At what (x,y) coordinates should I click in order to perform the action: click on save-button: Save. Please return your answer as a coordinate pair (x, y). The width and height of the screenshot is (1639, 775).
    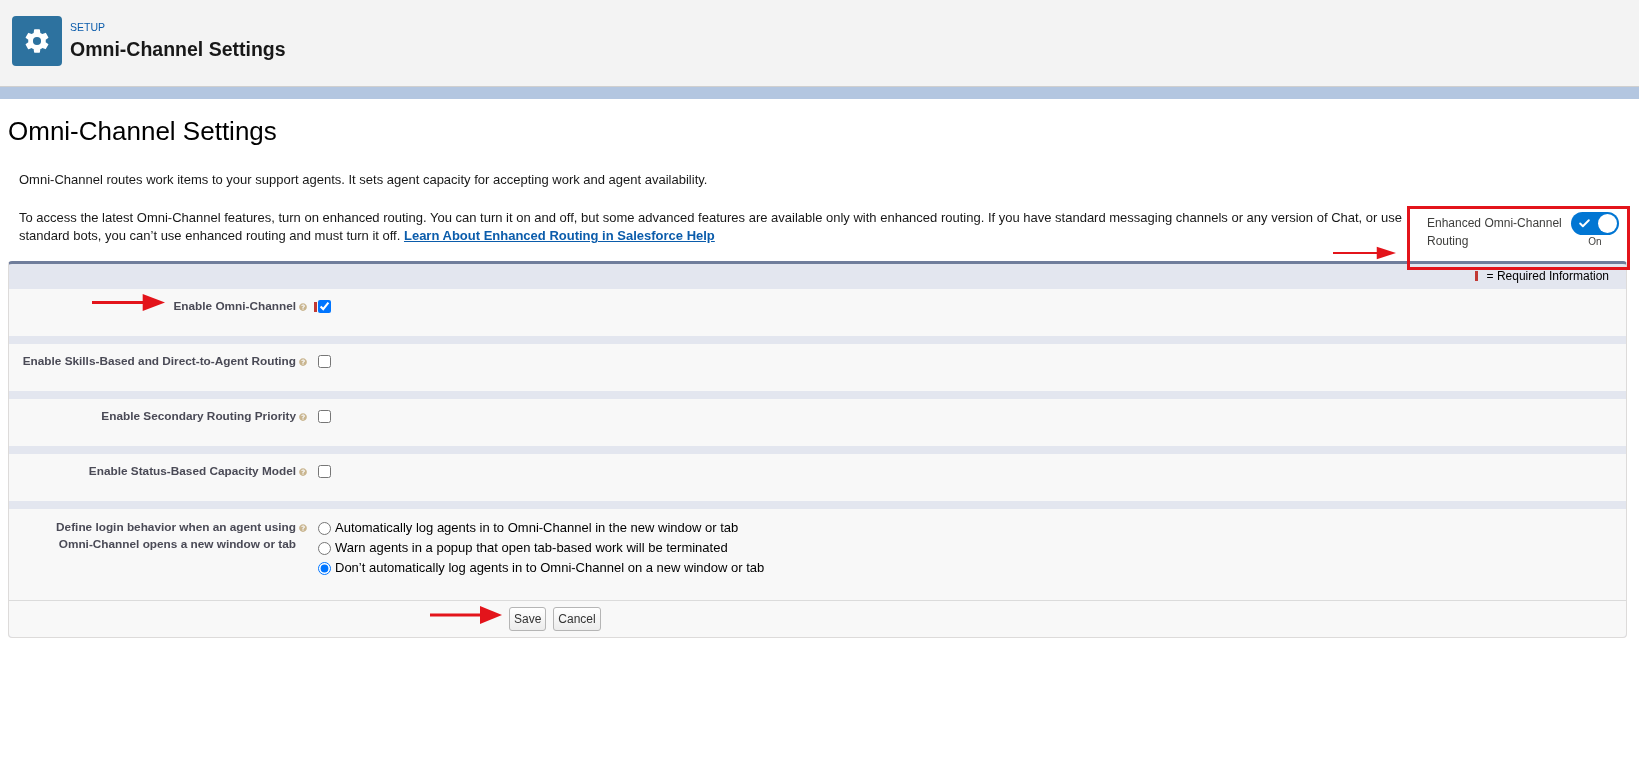
    Looking at the image, I should click on (528, 619).